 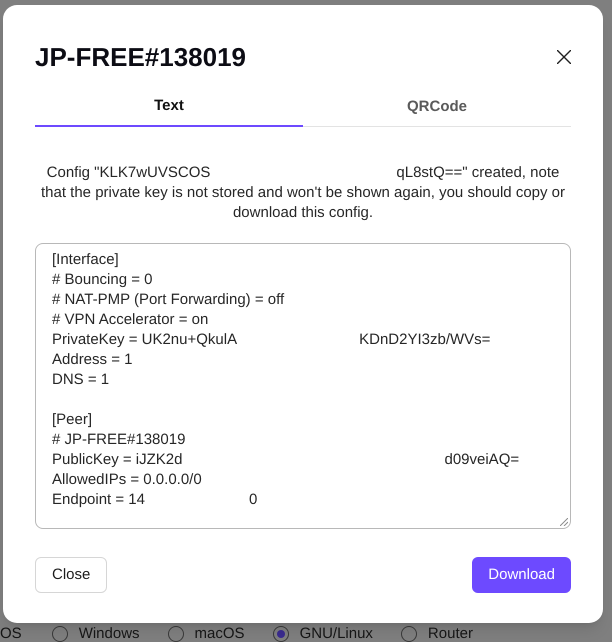 I want to click on close-icon, so click(x=564, y=57).